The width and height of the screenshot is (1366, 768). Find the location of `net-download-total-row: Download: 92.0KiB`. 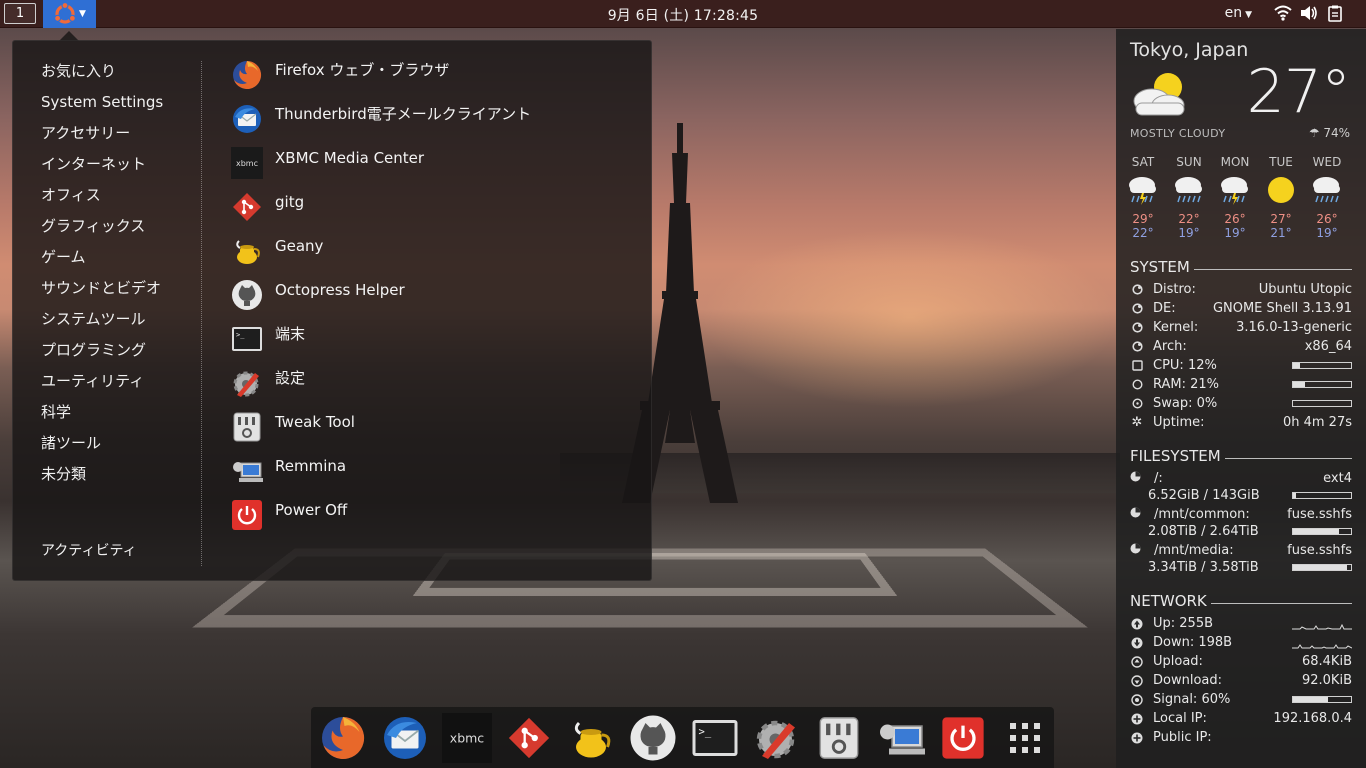

net-download-total-row: Download: 92.0KiB is located at coordinates (1241, 680).